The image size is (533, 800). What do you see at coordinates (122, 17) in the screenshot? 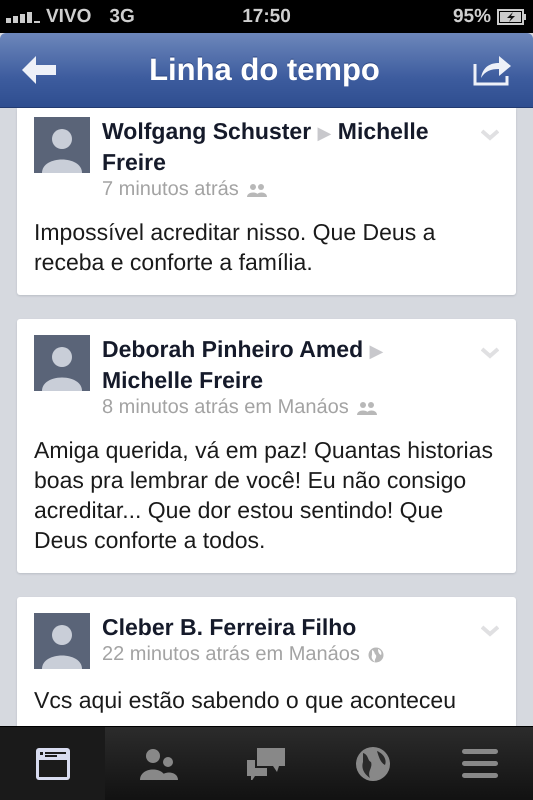
I see `network-type: 3G` at bounding box center [122, 17].